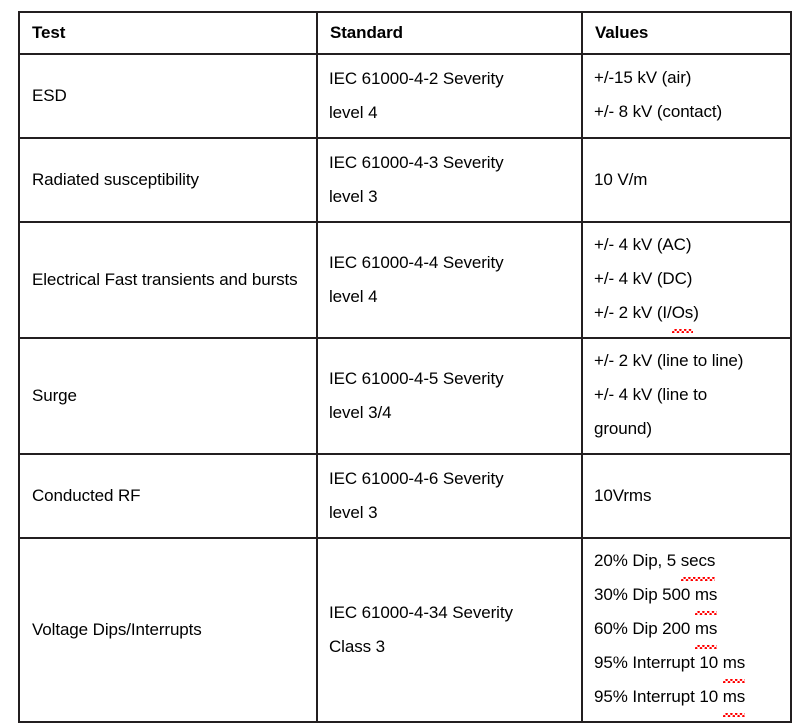 The width and height of the screenshot is (800, 723). What do you see at coordinates (643, 77) in the screenshot?
I see `value-line: +/-15 kV (air)` at bounding box center [643, 77].